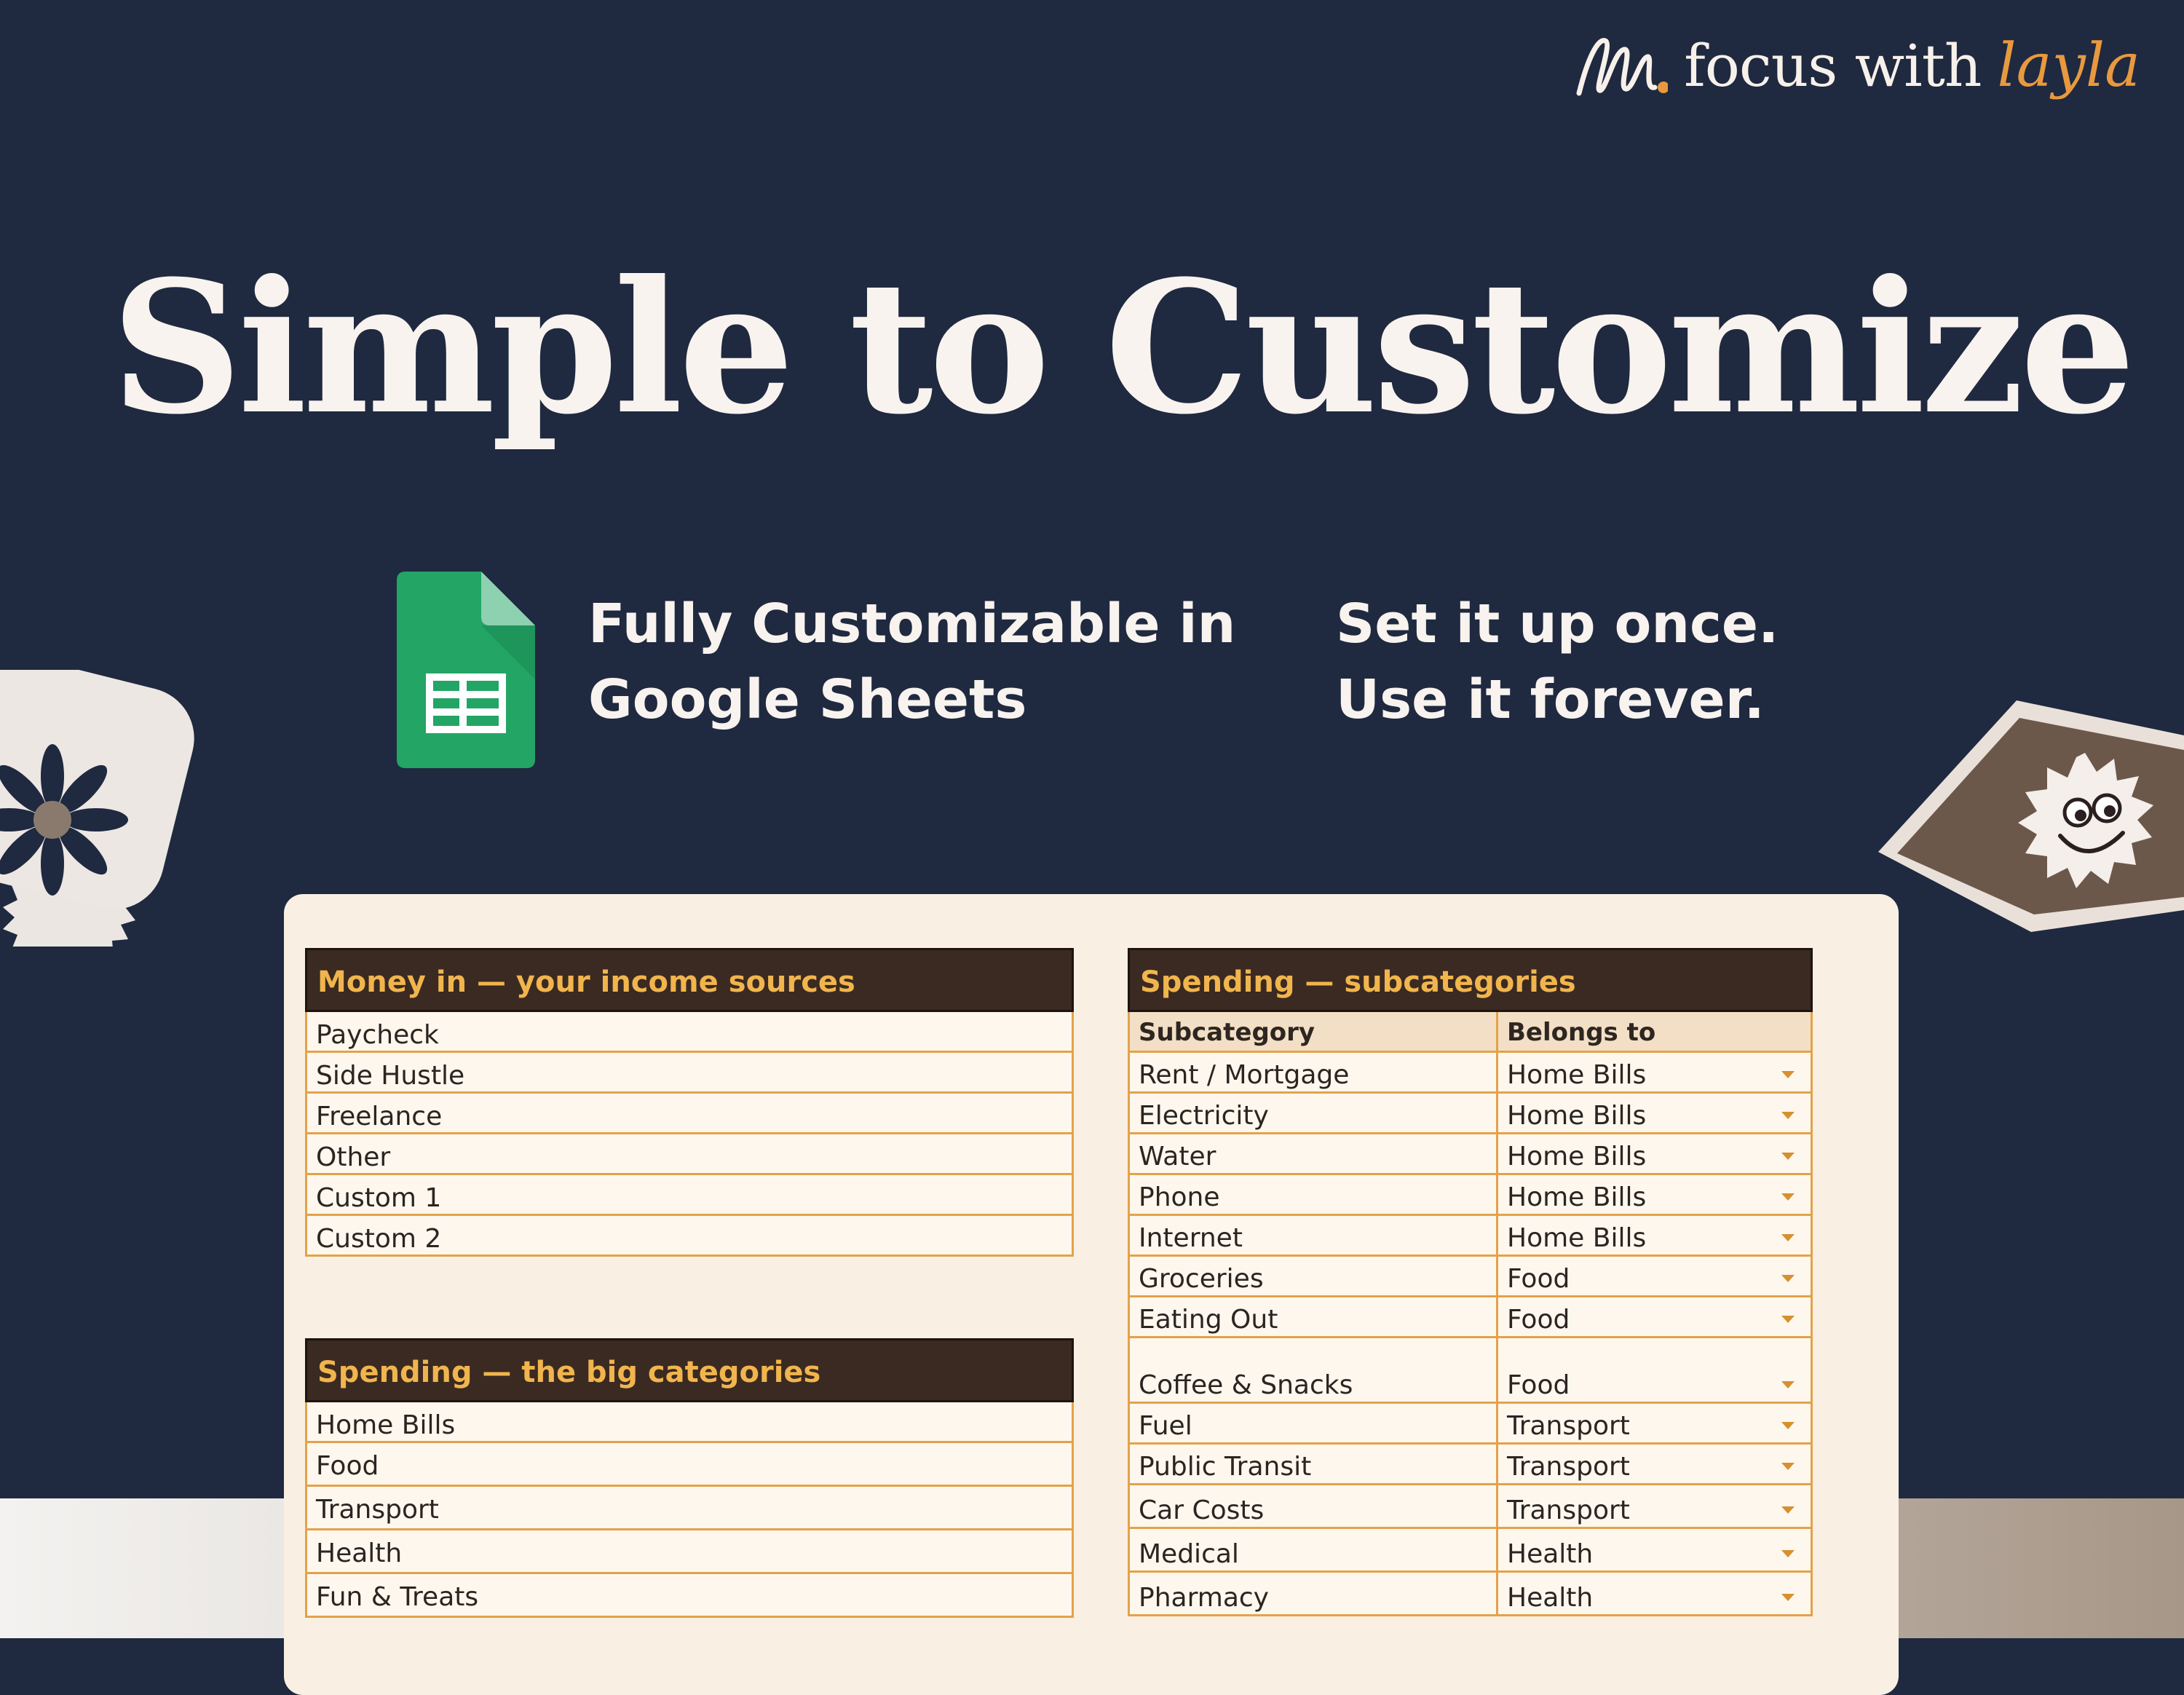 The image size is (2184, 1695). Describe the element at coordinates (1314, 1506) in the screenshot. I see `subcategory-cell: Car Costs` at that location.